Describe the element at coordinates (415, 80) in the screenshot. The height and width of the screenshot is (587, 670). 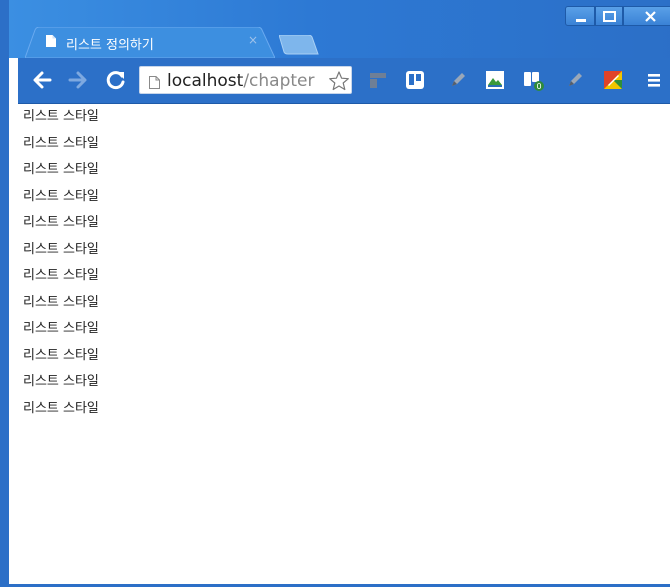
I see `trello-icon` at that location.